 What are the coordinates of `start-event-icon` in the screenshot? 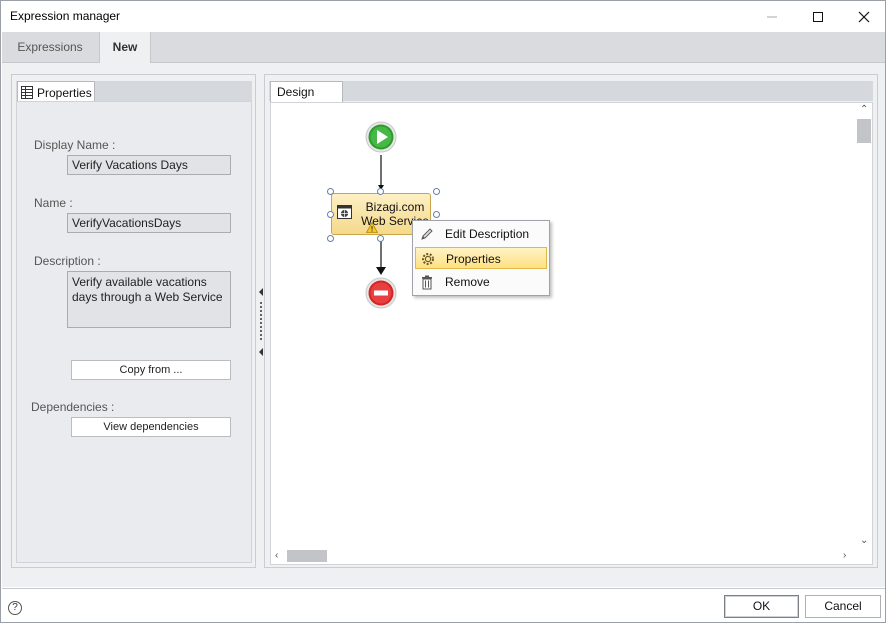 It's located at (381, 137).